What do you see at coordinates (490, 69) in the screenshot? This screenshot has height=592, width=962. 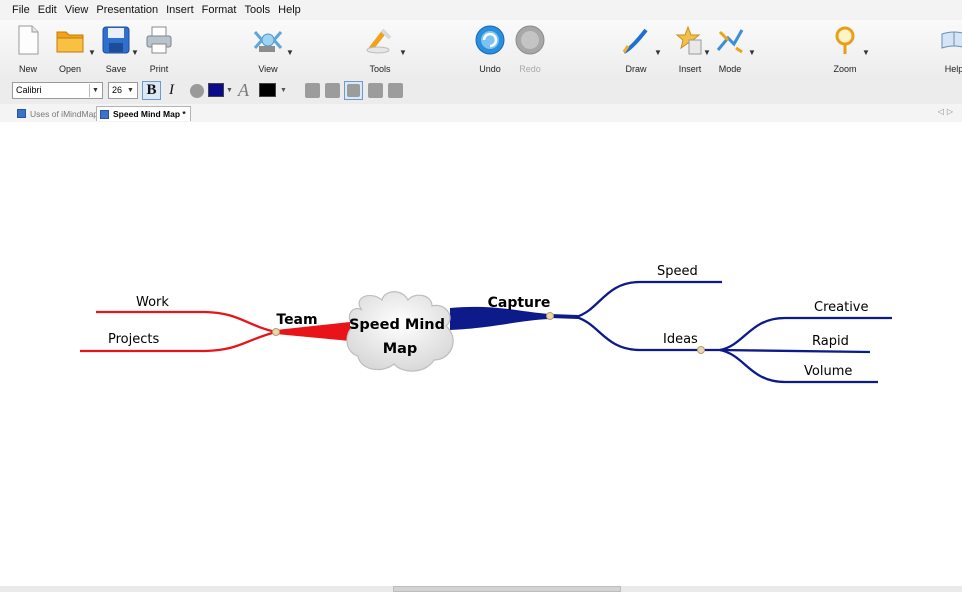 I see `undo-label: Undo` at bounding box center [490, 69].